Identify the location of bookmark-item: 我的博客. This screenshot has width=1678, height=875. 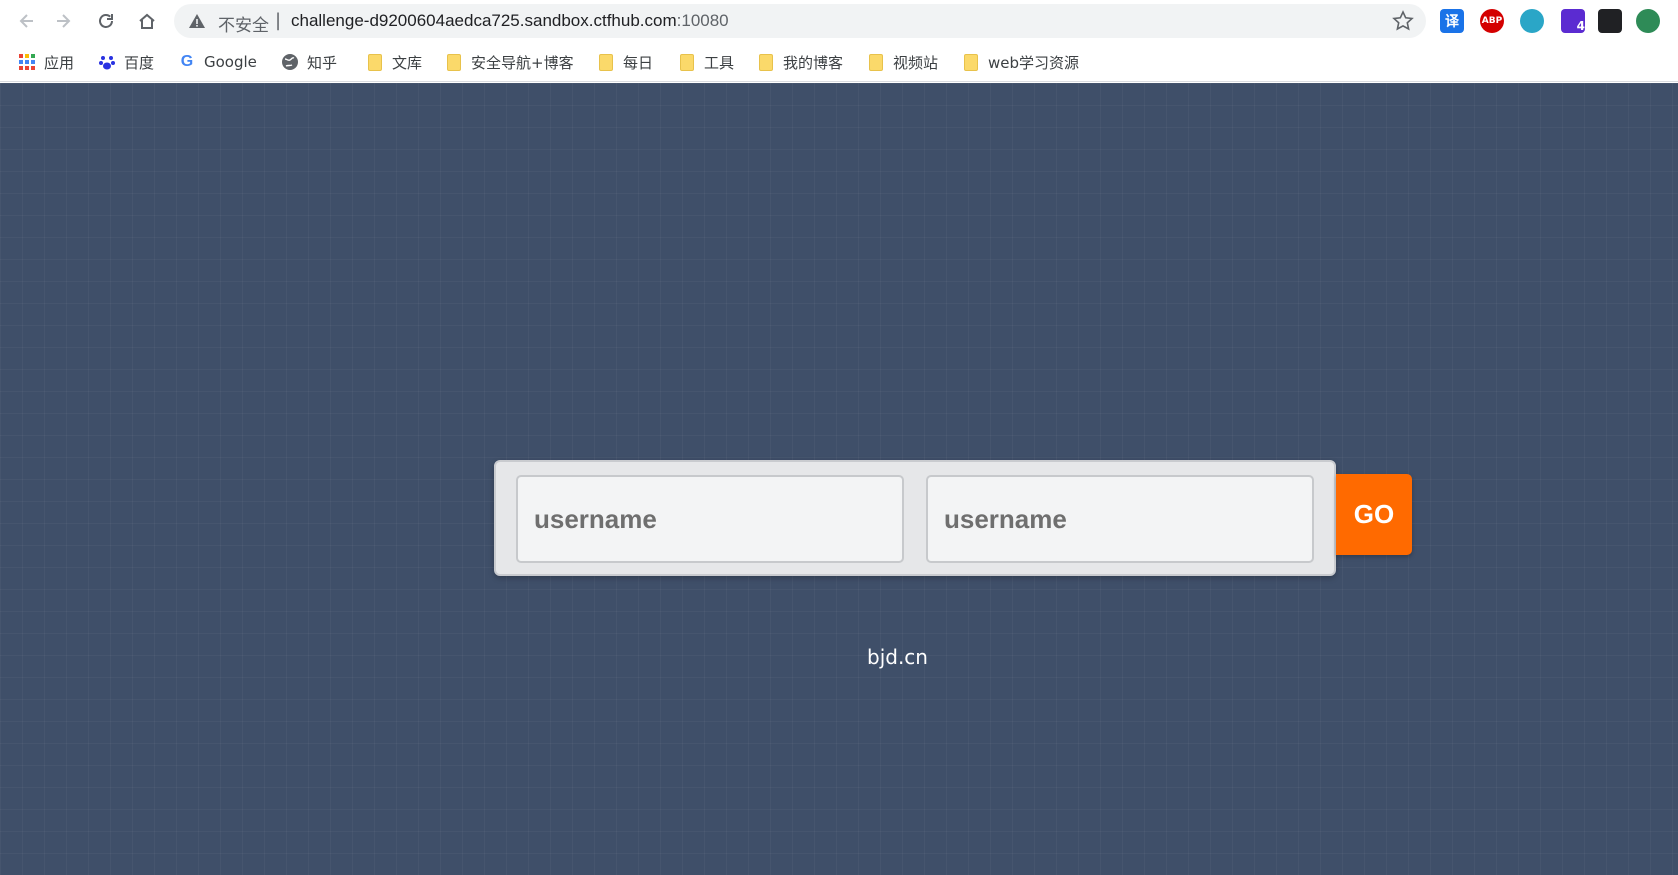
(800, 62).